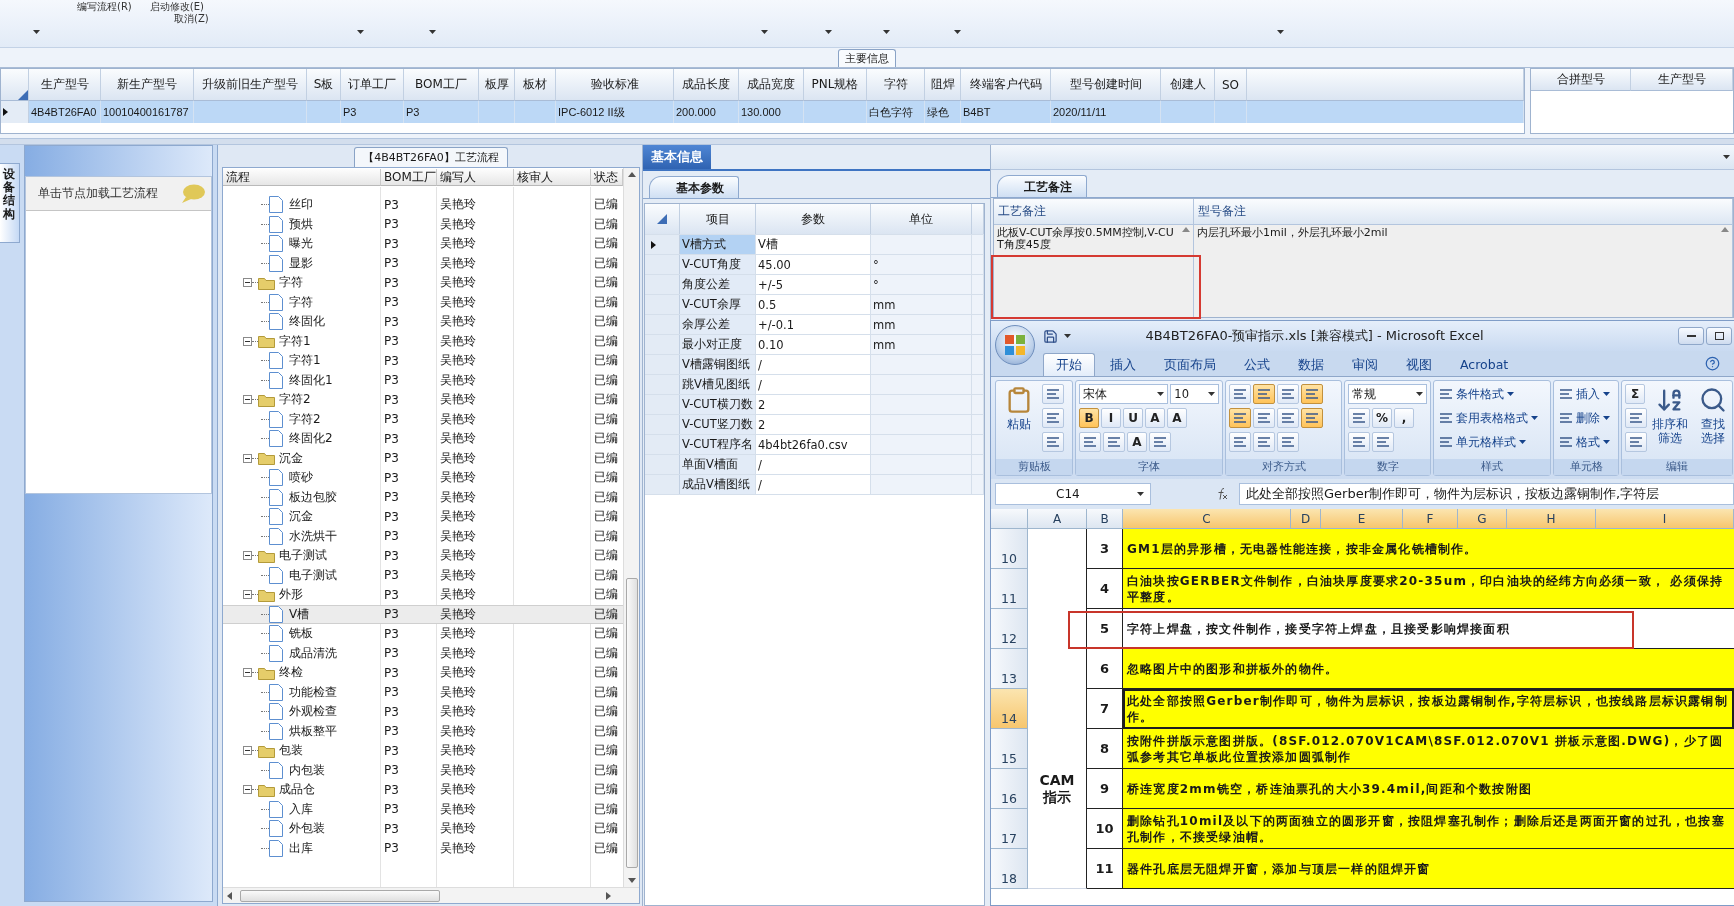 The width and height of the screenshot is (1734, 906). Describe the element at coordinates (423, 322) in the screenshot. I see `tree-row: 终固化 P3 吴艳玲 已编` at that location.